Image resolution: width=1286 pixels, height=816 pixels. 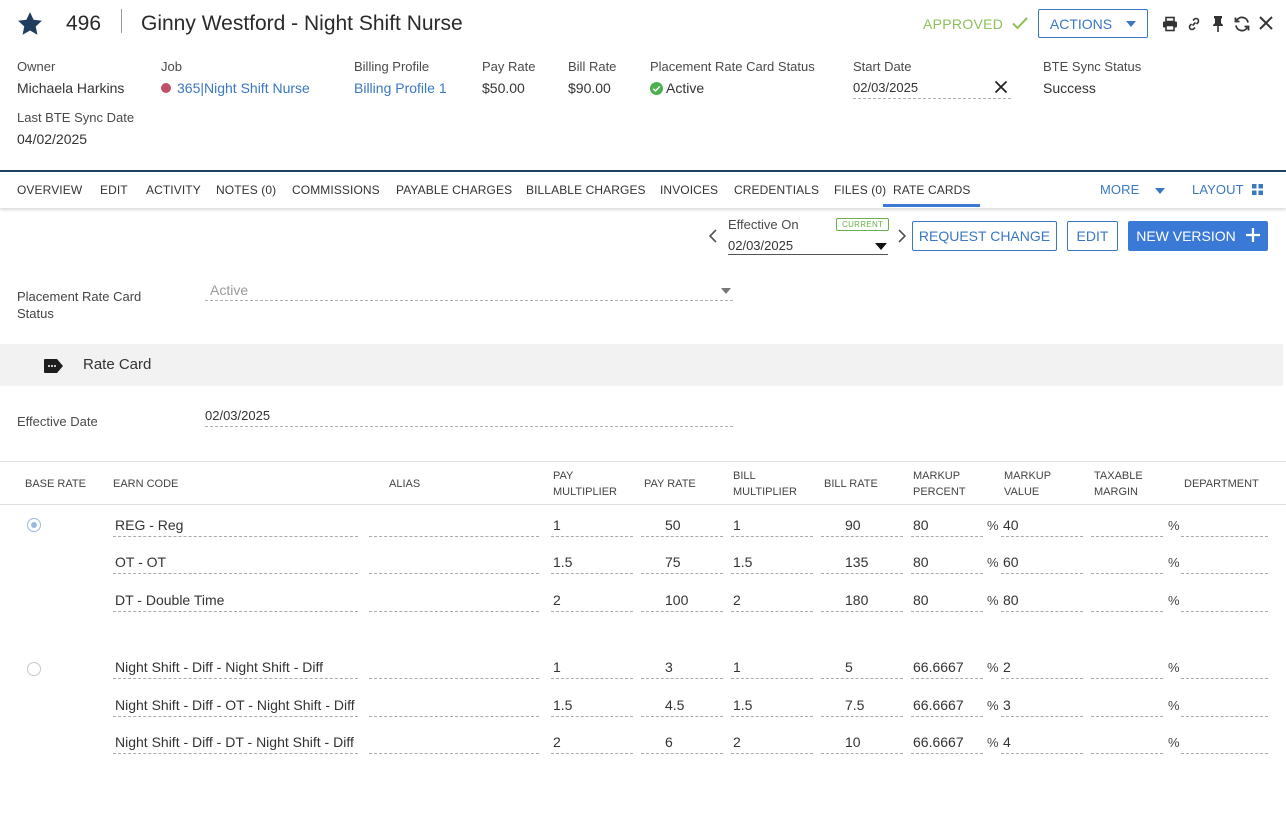 What do you see at coordinates (1093, 23) in the screenshot?
I see `actions-button: ACTIONS` at bounding box center [1093, 23].